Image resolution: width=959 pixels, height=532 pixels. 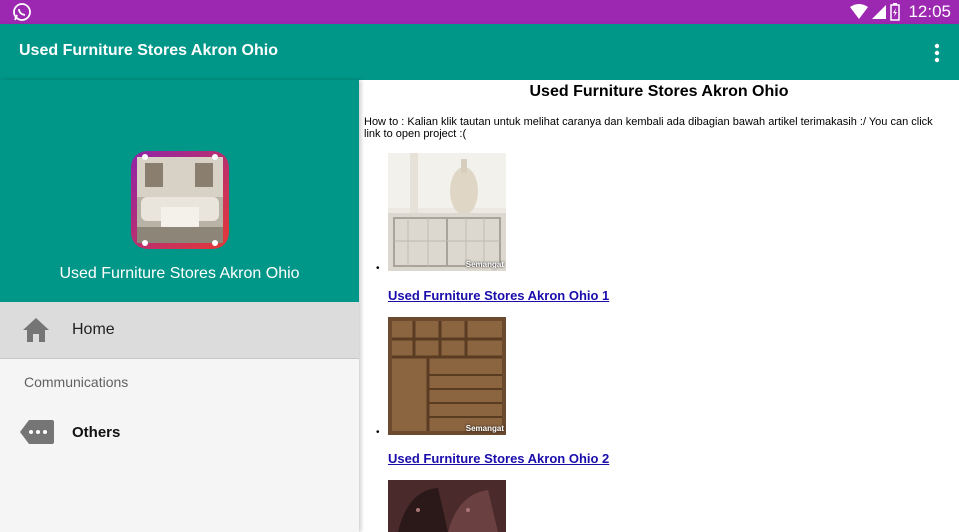 I want to click on page-title: Used Furniture Stores Akron Ohio, so click(x=659, y=91).